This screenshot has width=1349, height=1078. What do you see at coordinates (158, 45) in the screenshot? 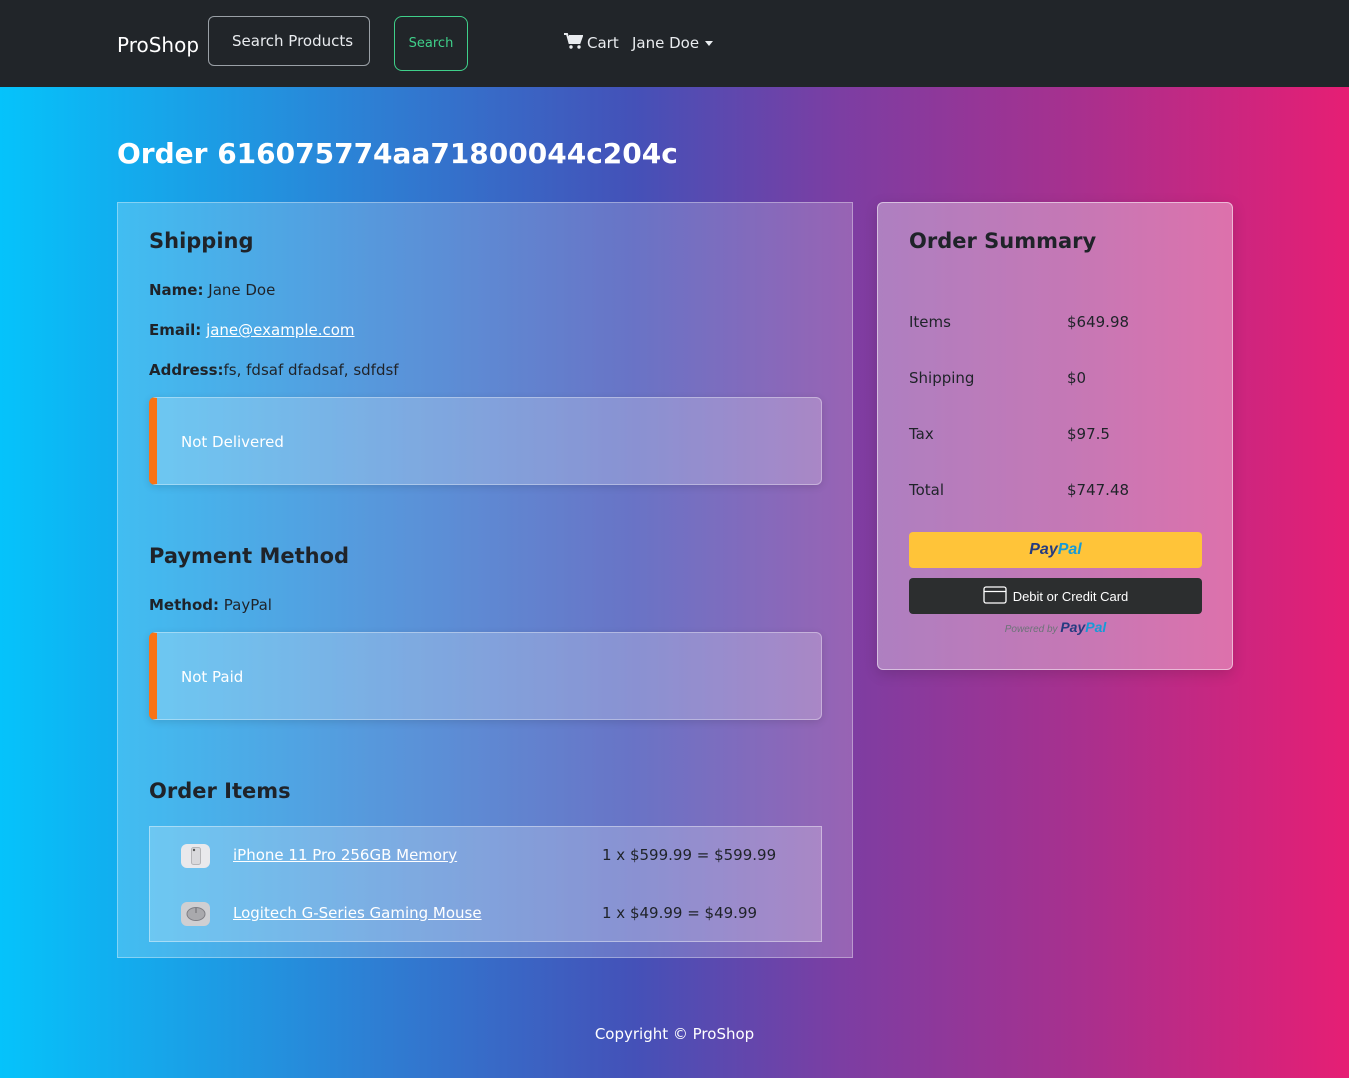
I see `brand-logo: ProShop` at bounding box center [158, 45].